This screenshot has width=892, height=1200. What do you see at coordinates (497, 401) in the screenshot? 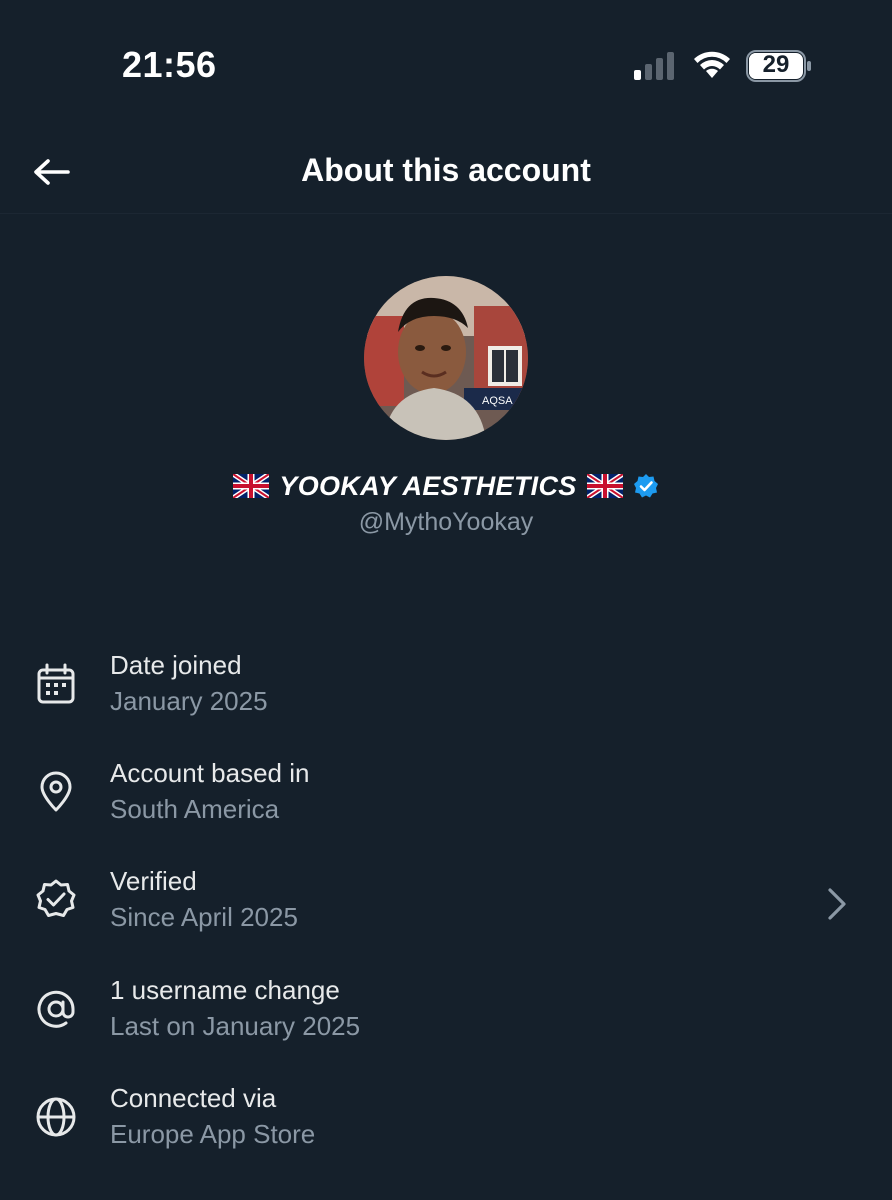
I see `svg-text: AQSA` at bounding box center [497, 401].